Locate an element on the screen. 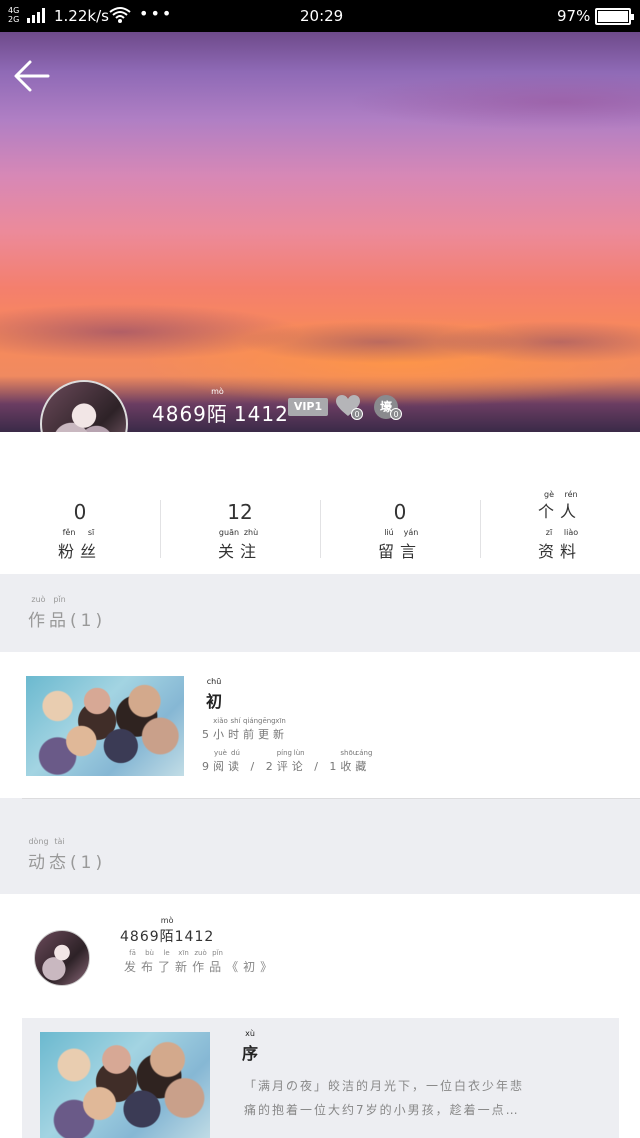 This screenshot has width=640, height=1138. following-label: guān 关 zhù 注 is located at coordinates (240, 544).